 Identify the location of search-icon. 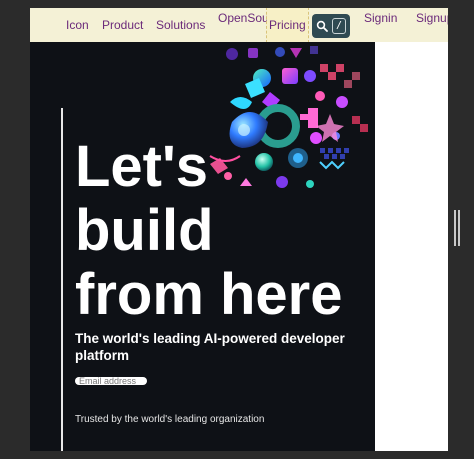
(322, 26).